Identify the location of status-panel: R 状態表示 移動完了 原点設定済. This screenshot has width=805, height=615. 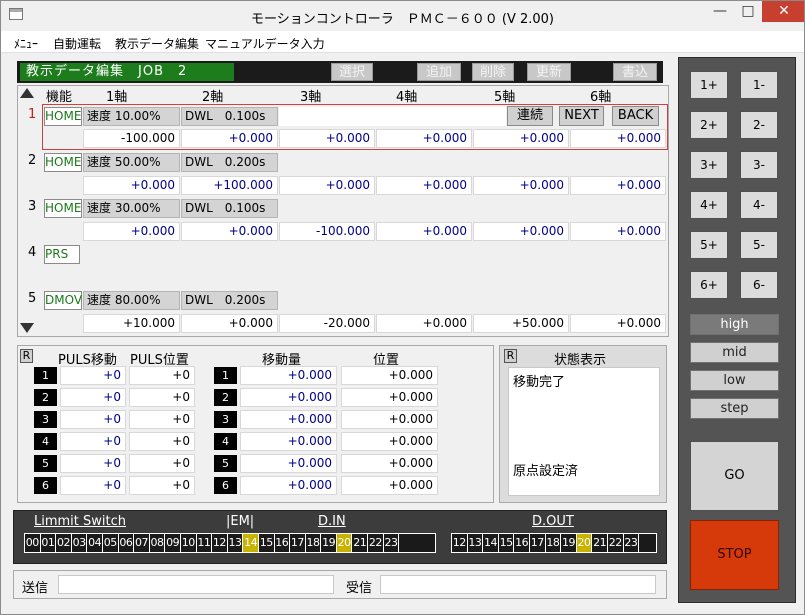
(583, 424).